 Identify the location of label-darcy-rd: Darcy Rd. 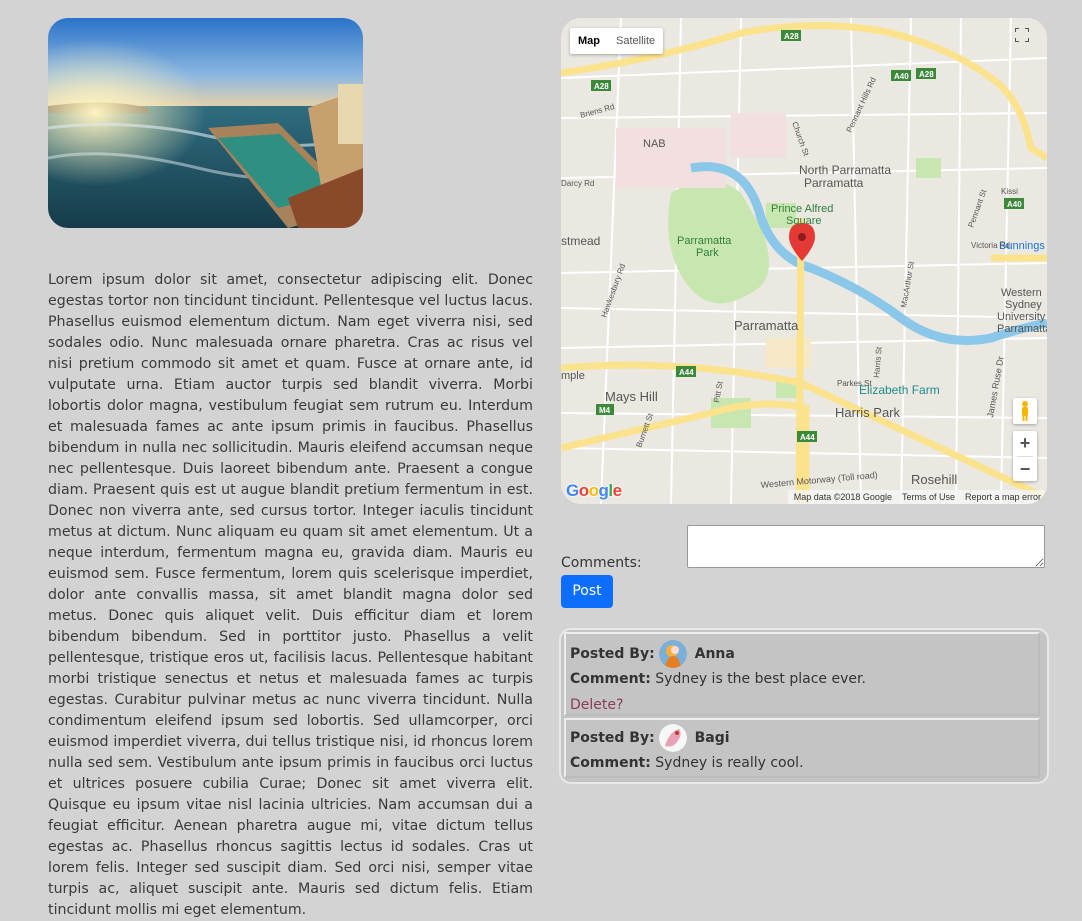
(577, 183).